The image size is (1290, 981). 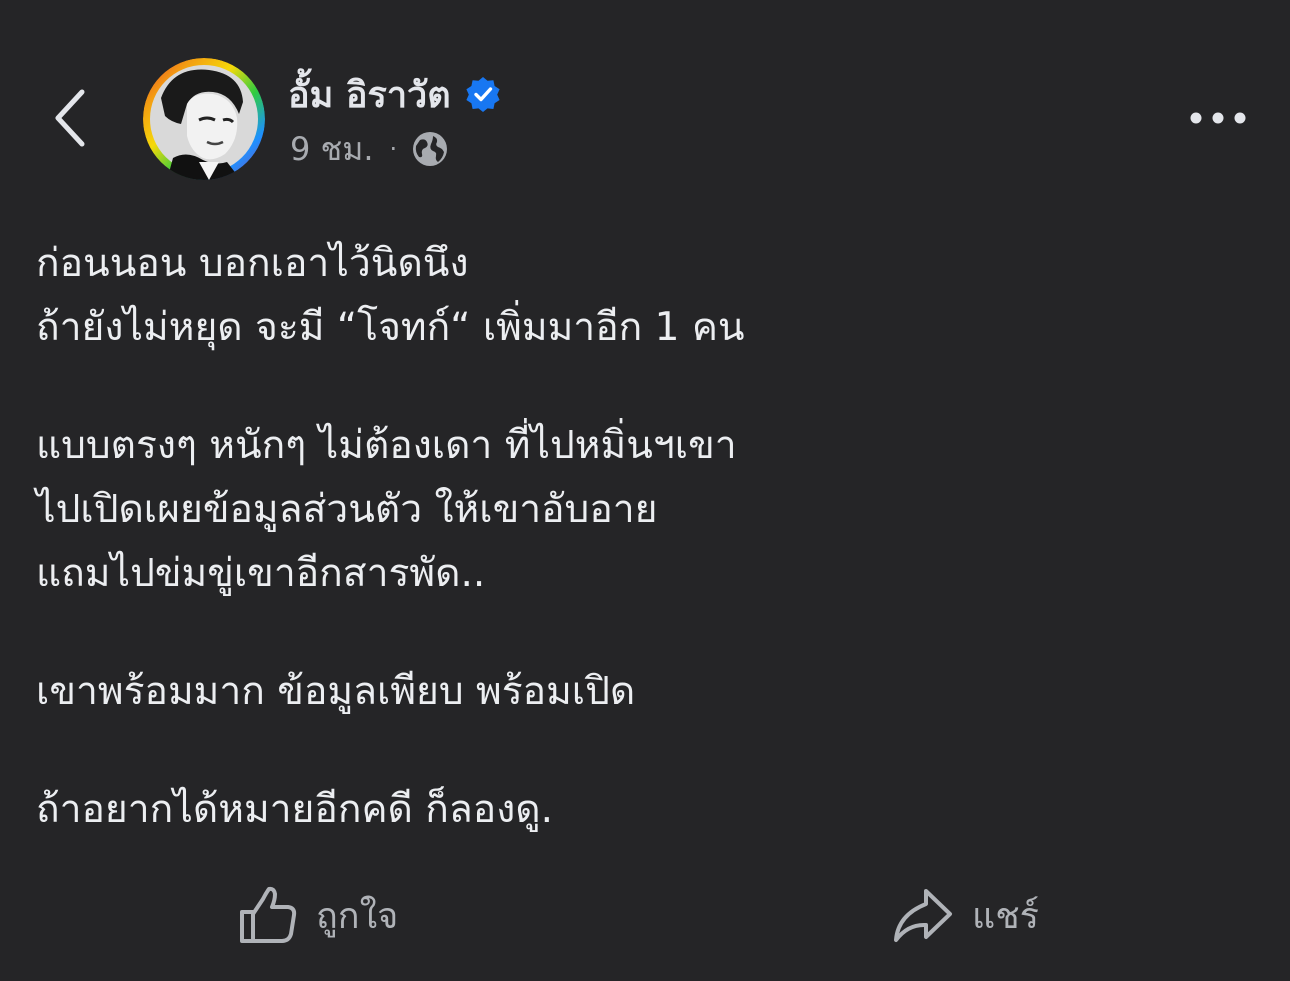 What do you see at coordinates (645, 915) in the screenshot?
I see `post-action-bar: ถูกใจ แชร์` at bounding box center [645, 915].